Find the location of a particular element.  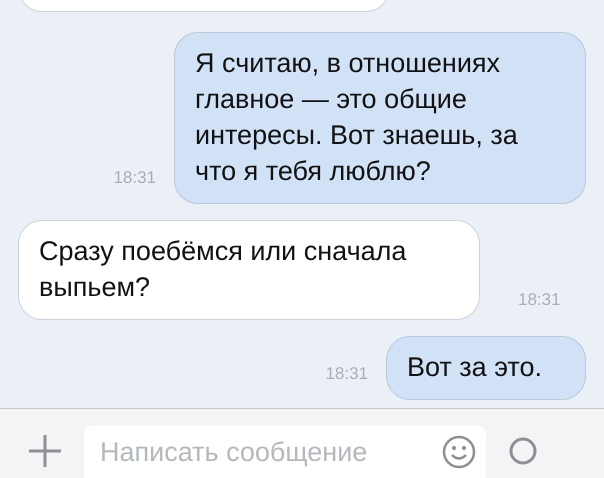

message-text: Сразу поебёмся или сначала выпьем? is located at coordinates (223, 269).